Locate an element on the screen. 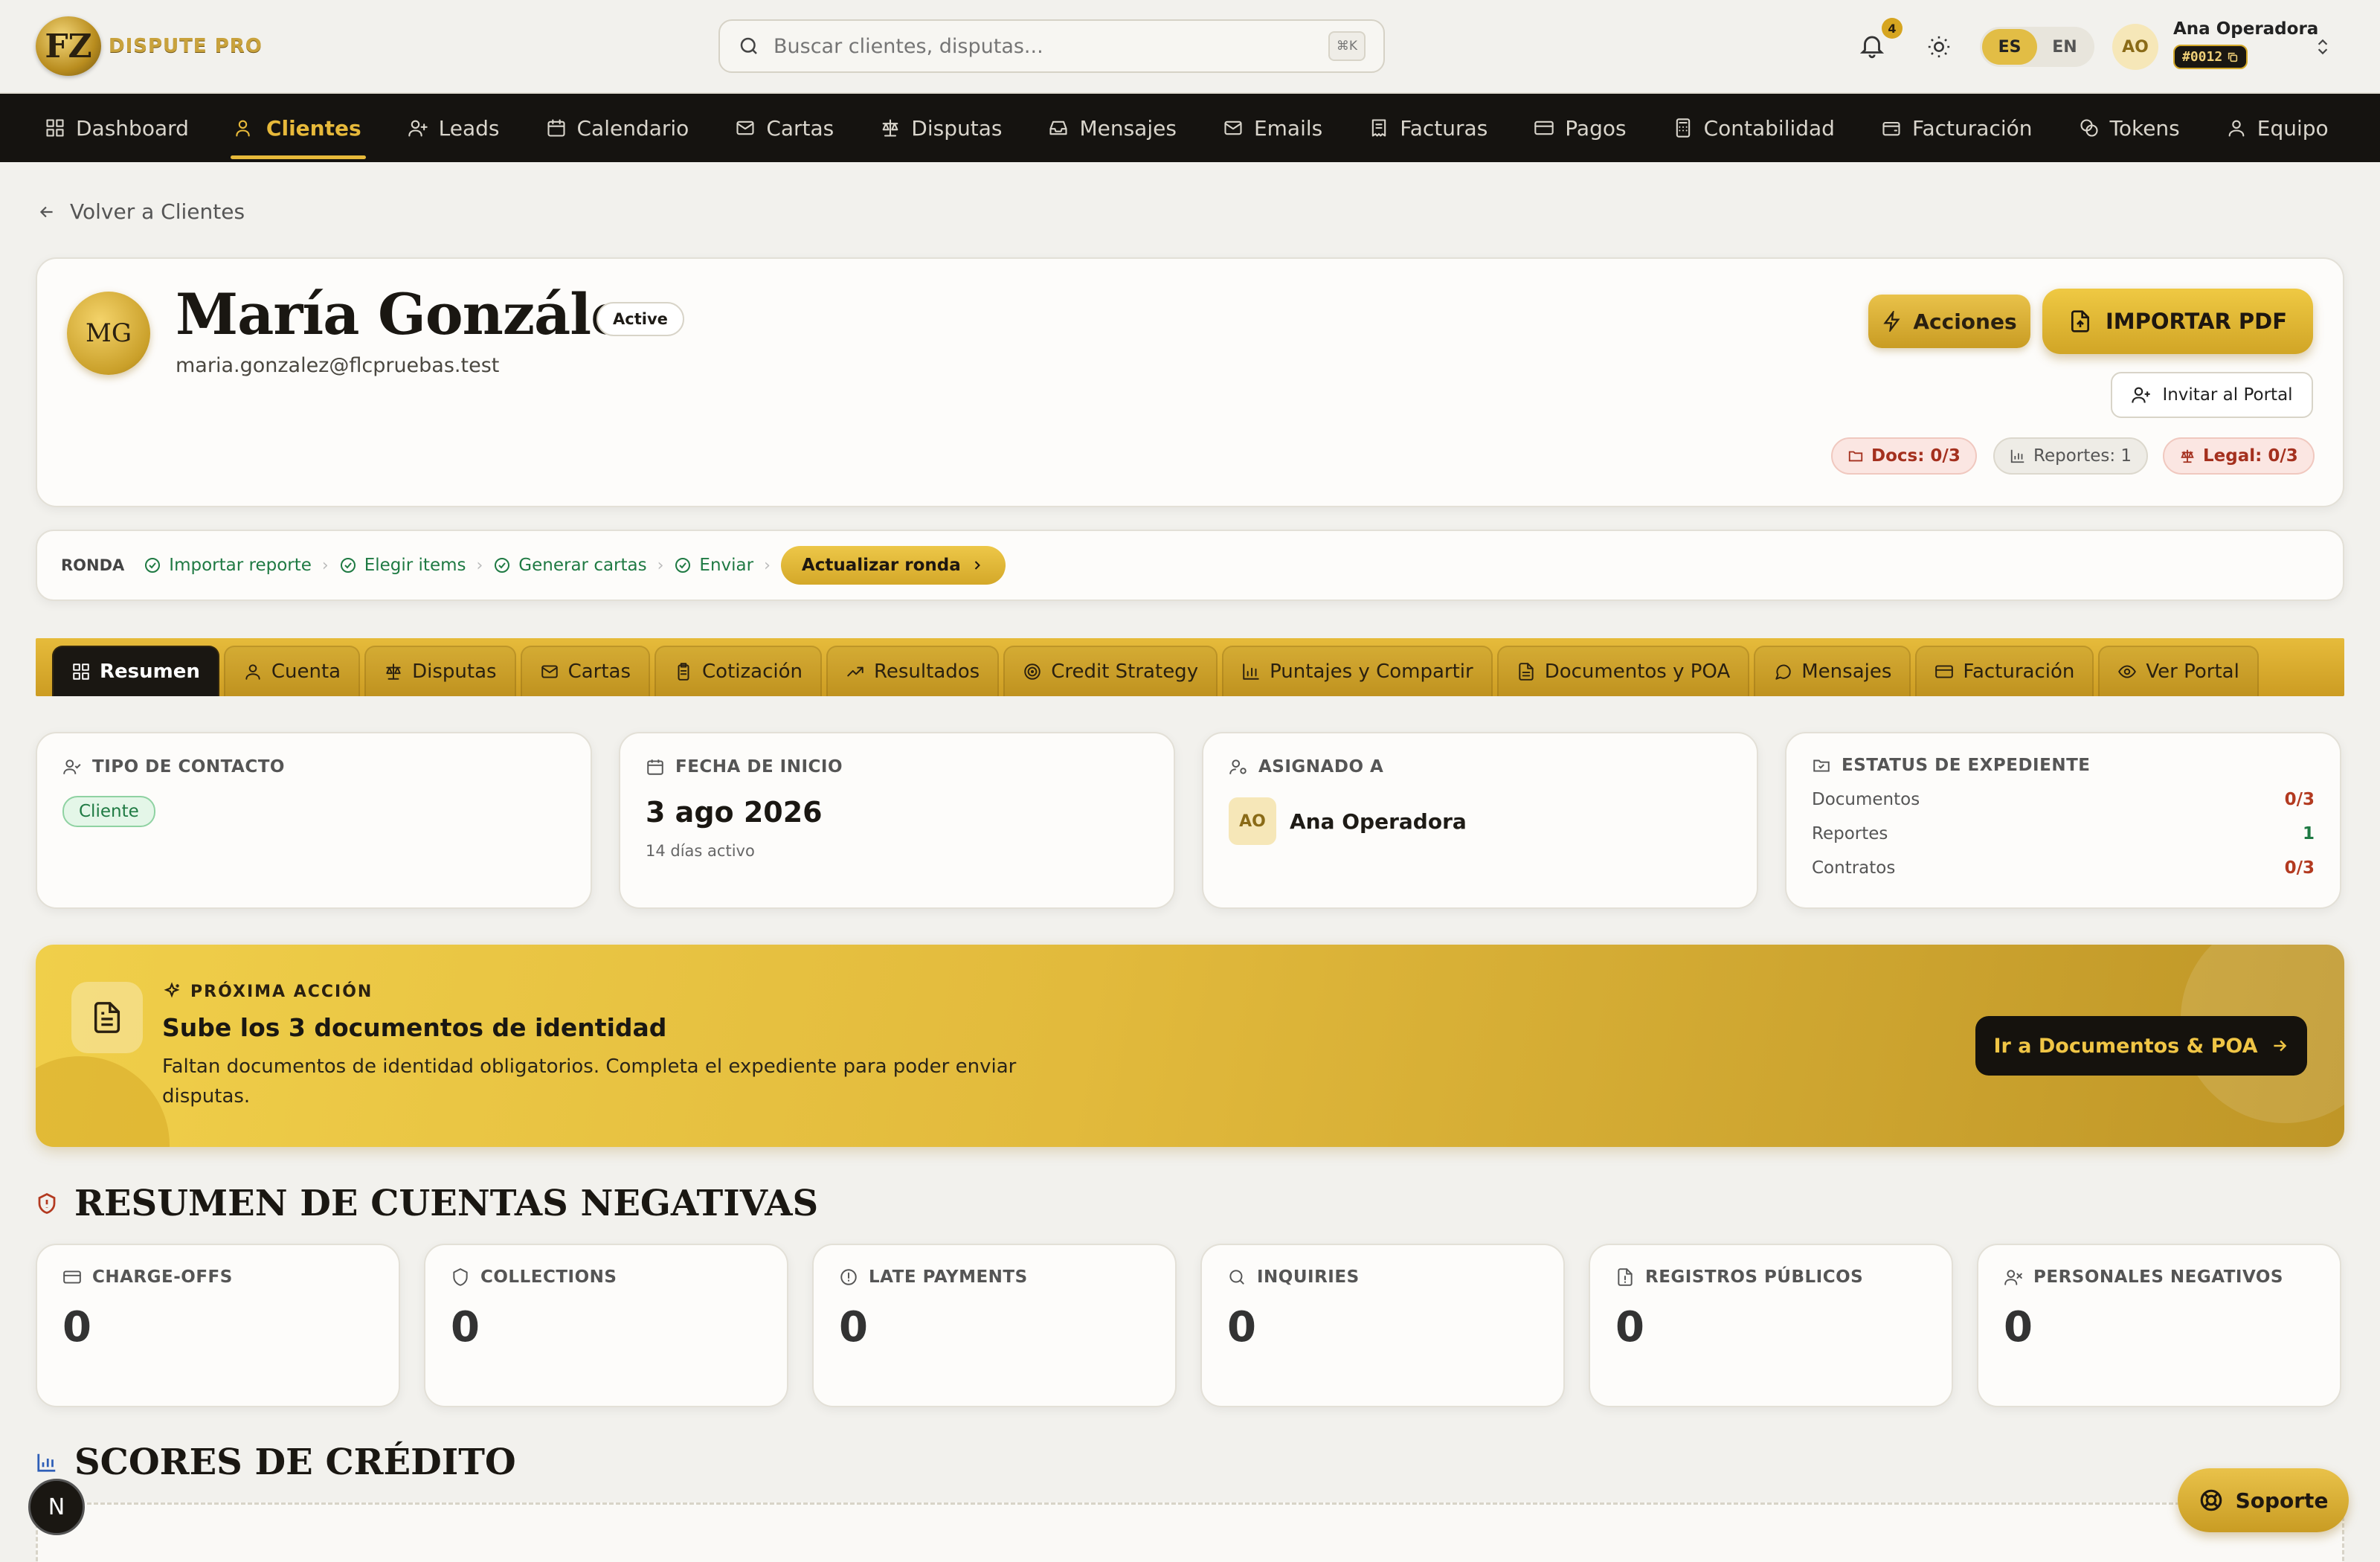 The width and height of the screenshot is (2380, 1562). copy-icon is located at coordinates (2233, 57).